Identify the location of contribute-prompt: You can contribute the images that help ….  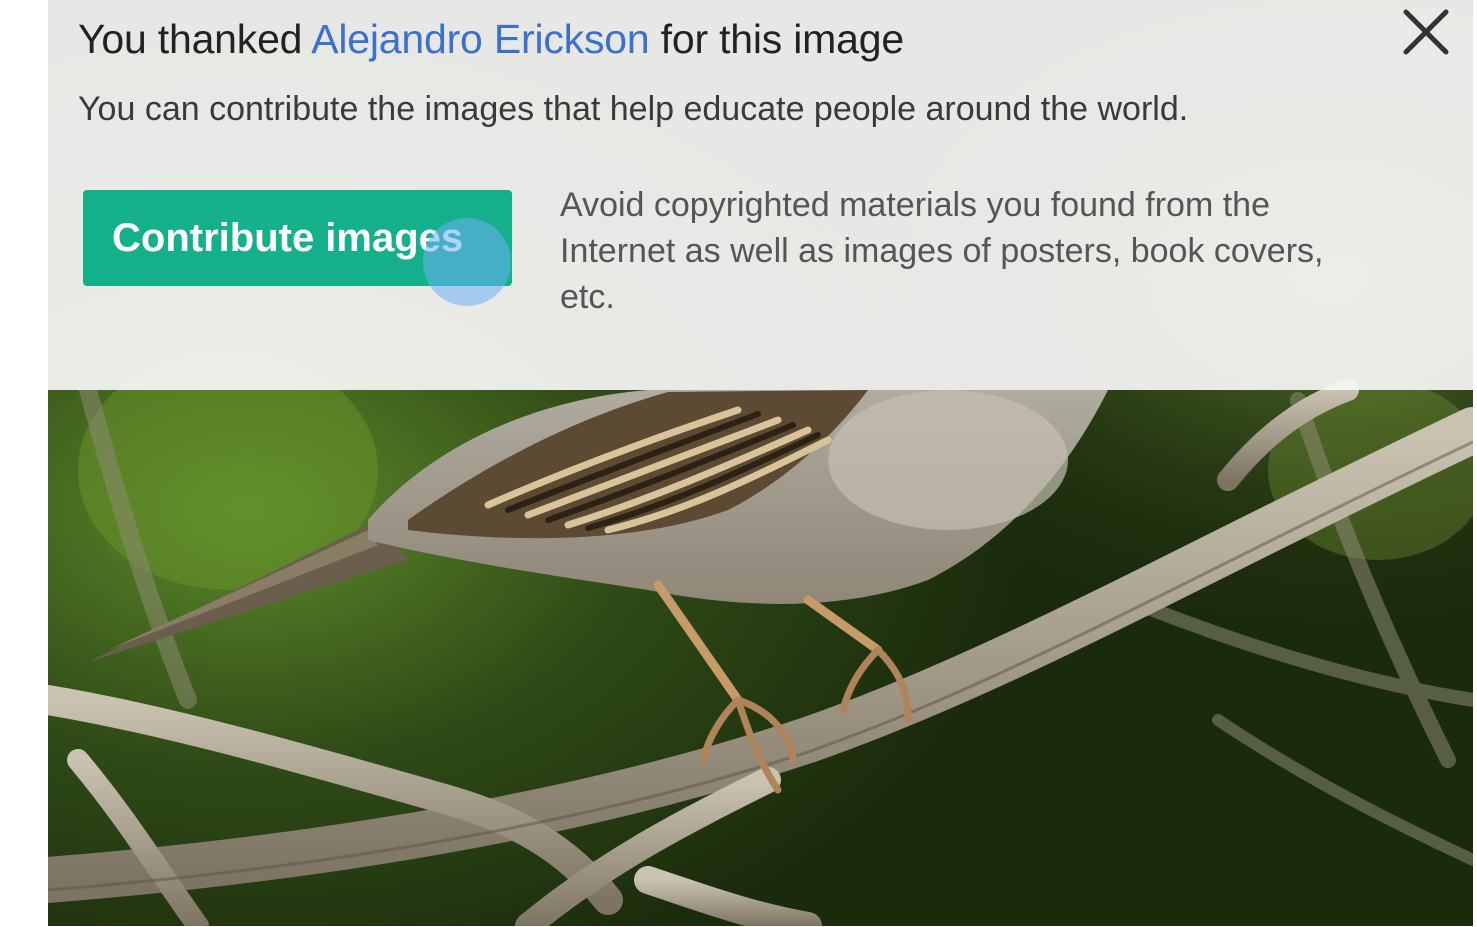
(633, 109).